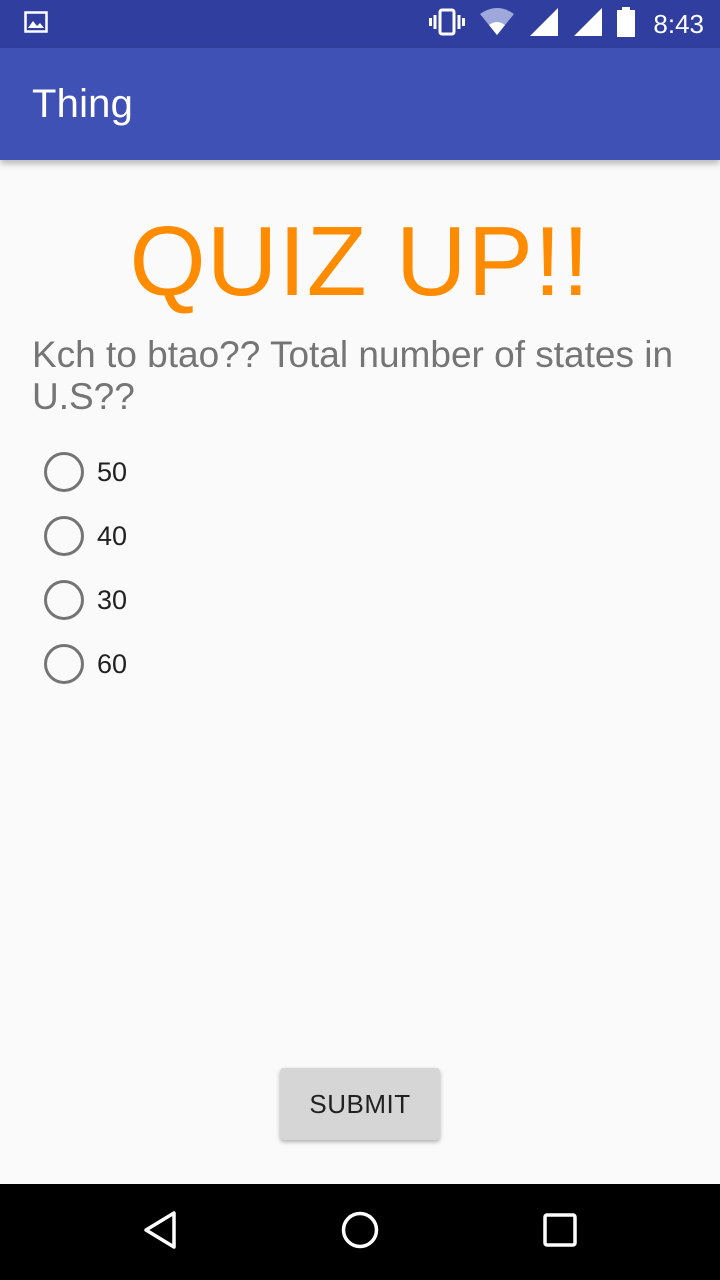  Describe the element at coordinates (447, 24) in the screenshot. I see `vibrate-icon` at that location.